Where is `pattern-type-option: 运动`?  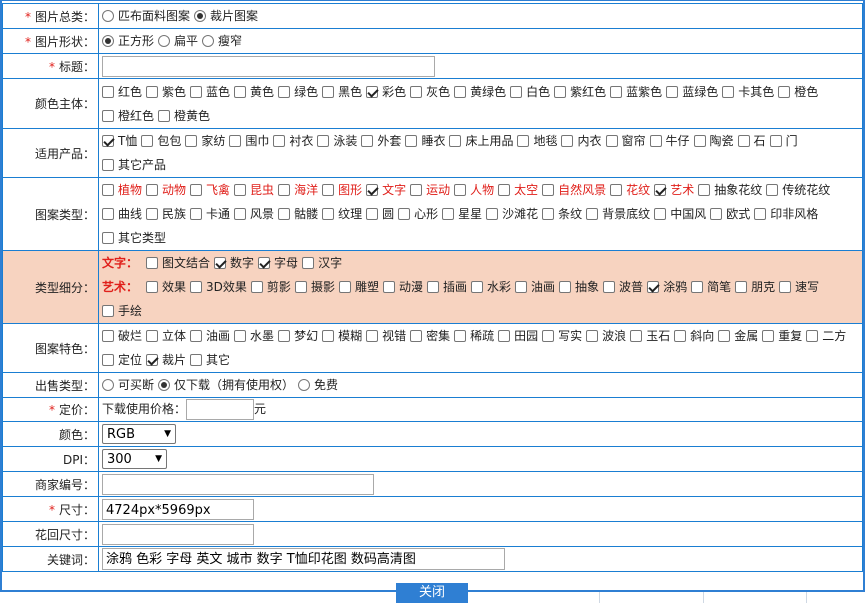
pattern-type-option: 运动 is located at coordinates (430, 190).